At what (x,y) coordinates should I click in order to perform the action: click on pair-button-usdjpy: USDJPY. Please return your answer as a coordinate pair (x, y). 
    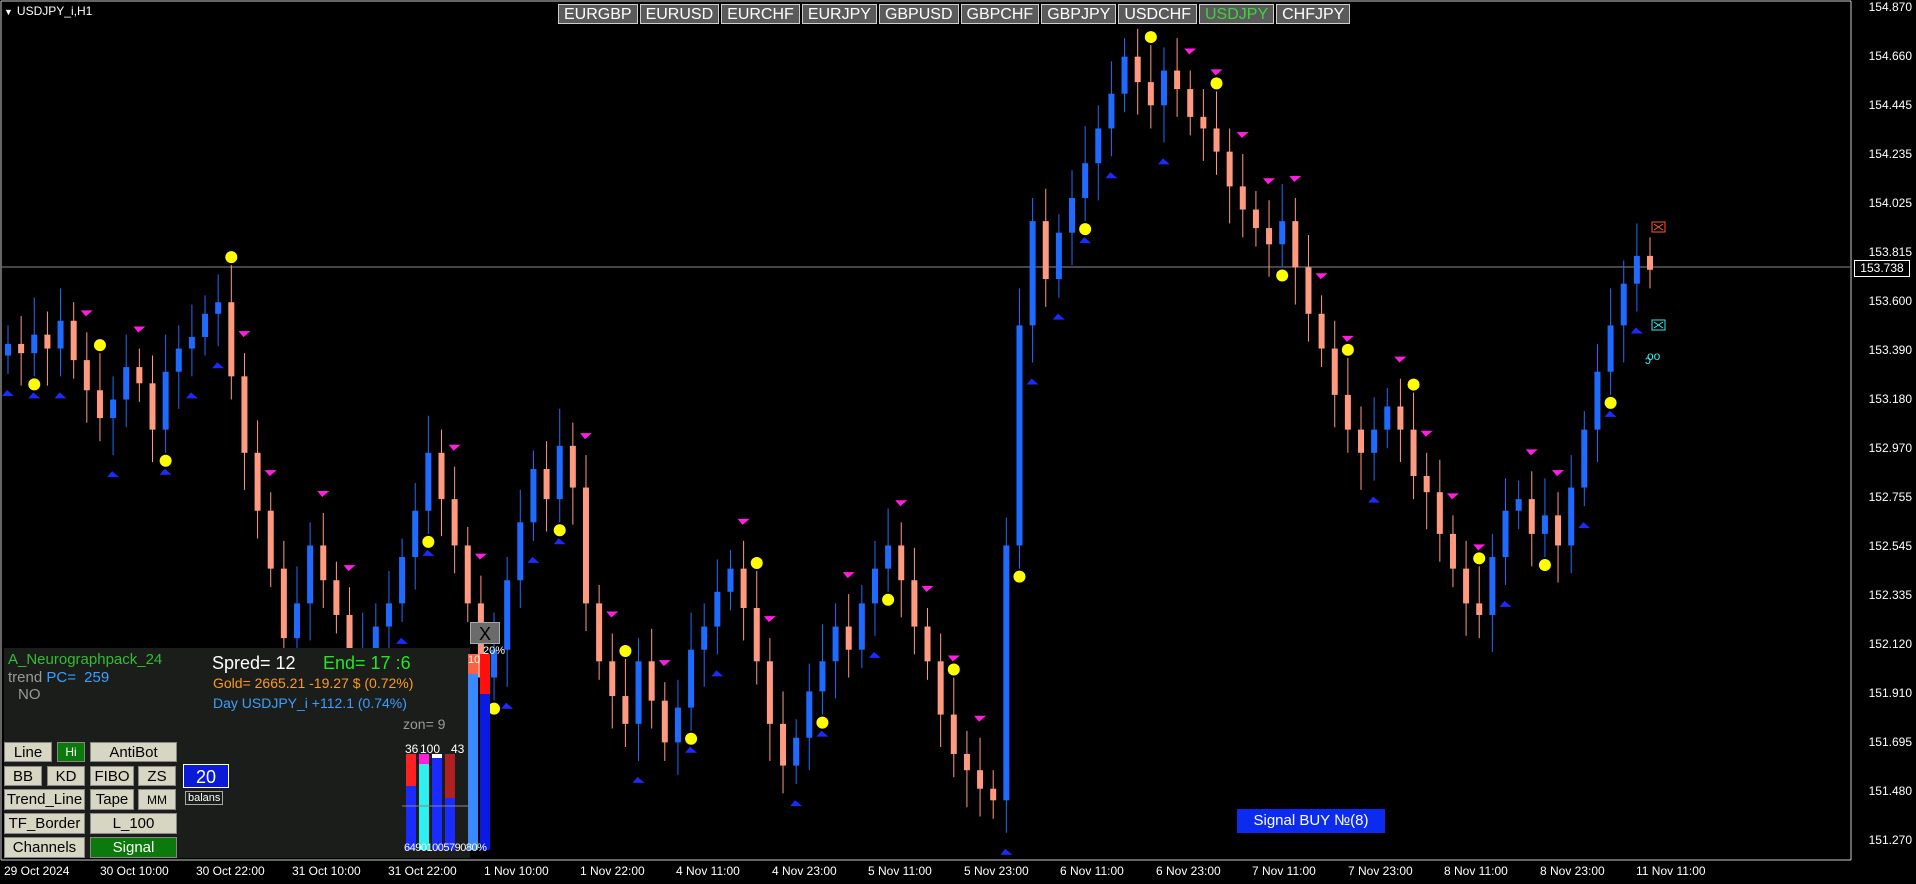
    Looking at the image, I should click on (1237, 14).